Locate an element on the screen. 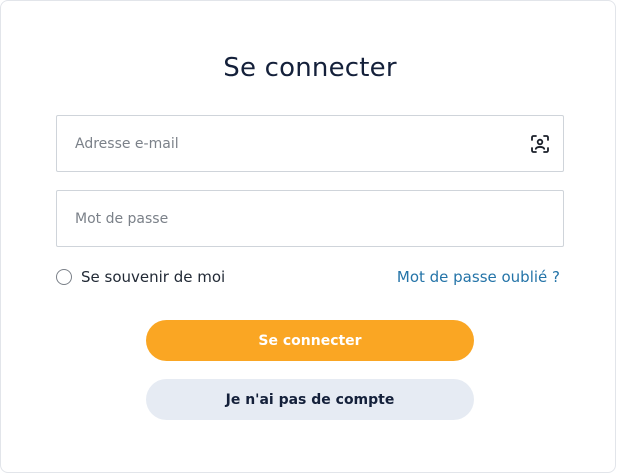  login-button: Se connecter is located at coordinates (310, 340).